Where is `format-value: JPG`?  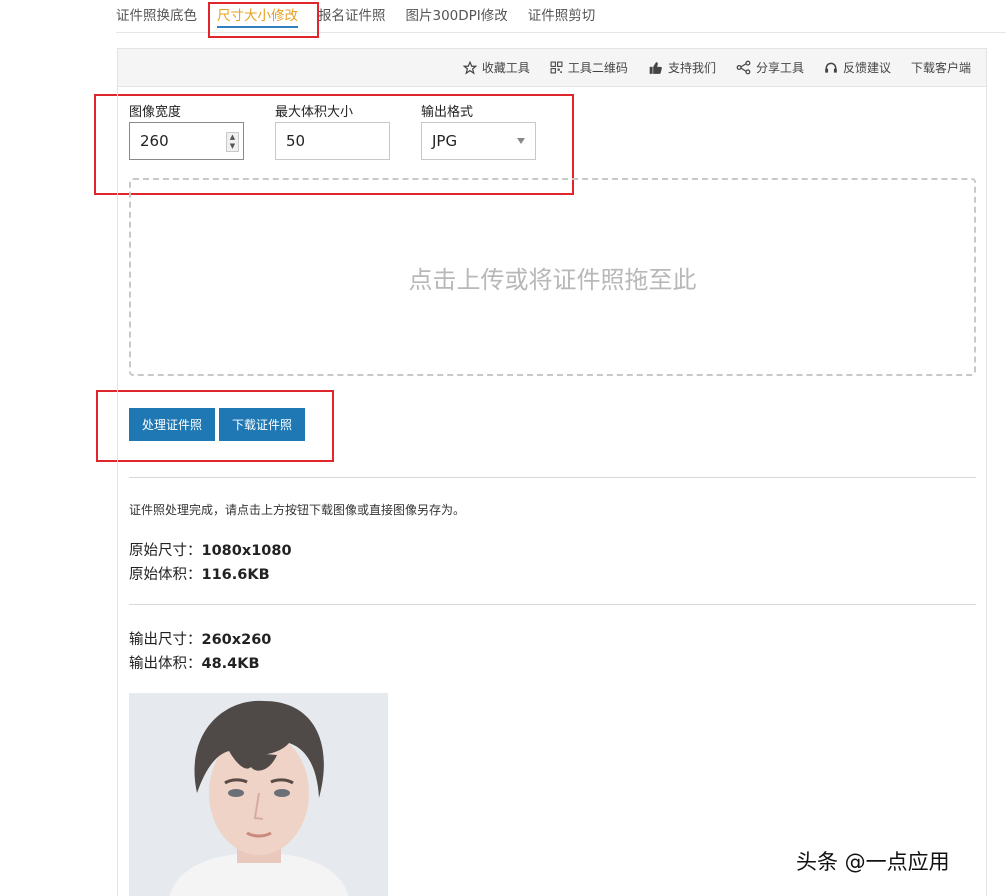
format-value: JPG is located at coordinates (445, 141).